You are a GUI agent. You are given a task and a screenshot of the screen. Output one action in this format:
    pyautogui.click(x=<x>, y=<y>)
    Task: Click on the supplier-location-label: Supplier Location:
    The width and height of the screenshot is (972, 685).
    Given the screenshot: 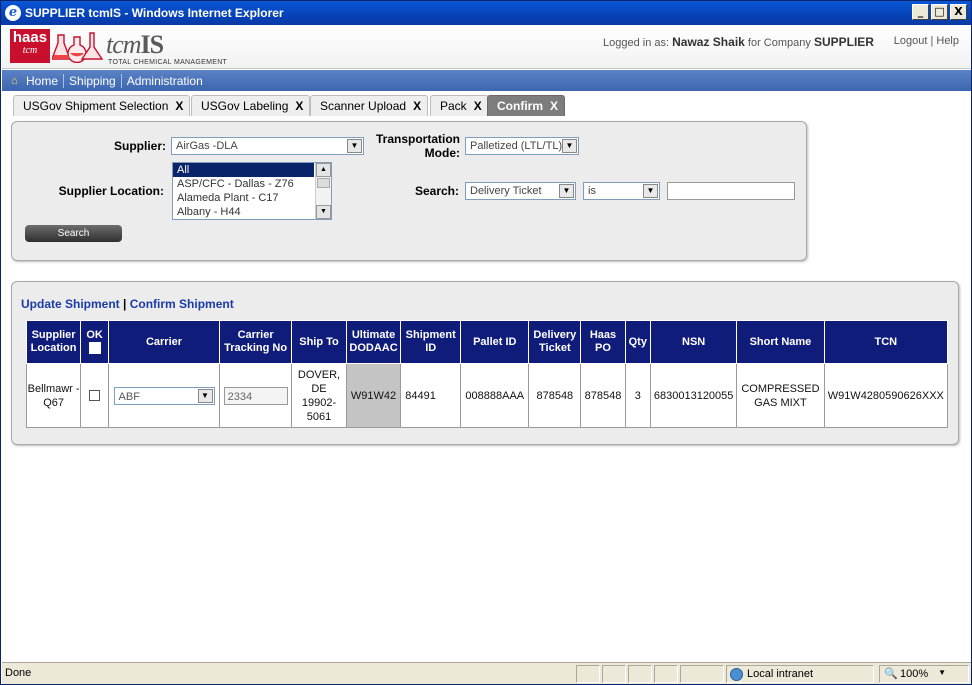 What is the action you would take?
    pyautogui.click(x=111, y=191)
    